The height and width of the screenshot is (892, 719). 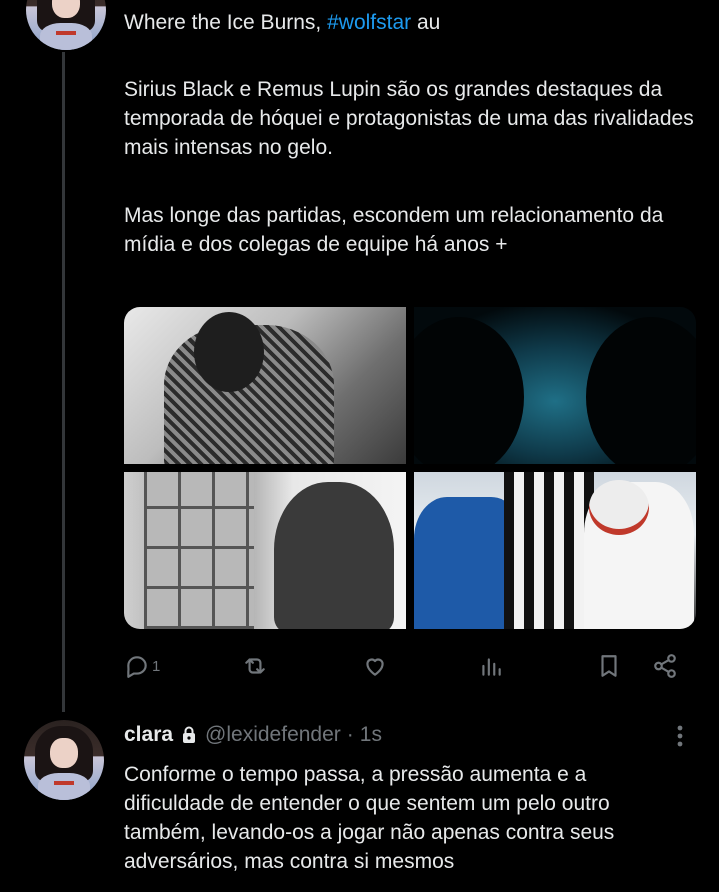 I want to click on display-name: clara, so click(x=148, y=735).